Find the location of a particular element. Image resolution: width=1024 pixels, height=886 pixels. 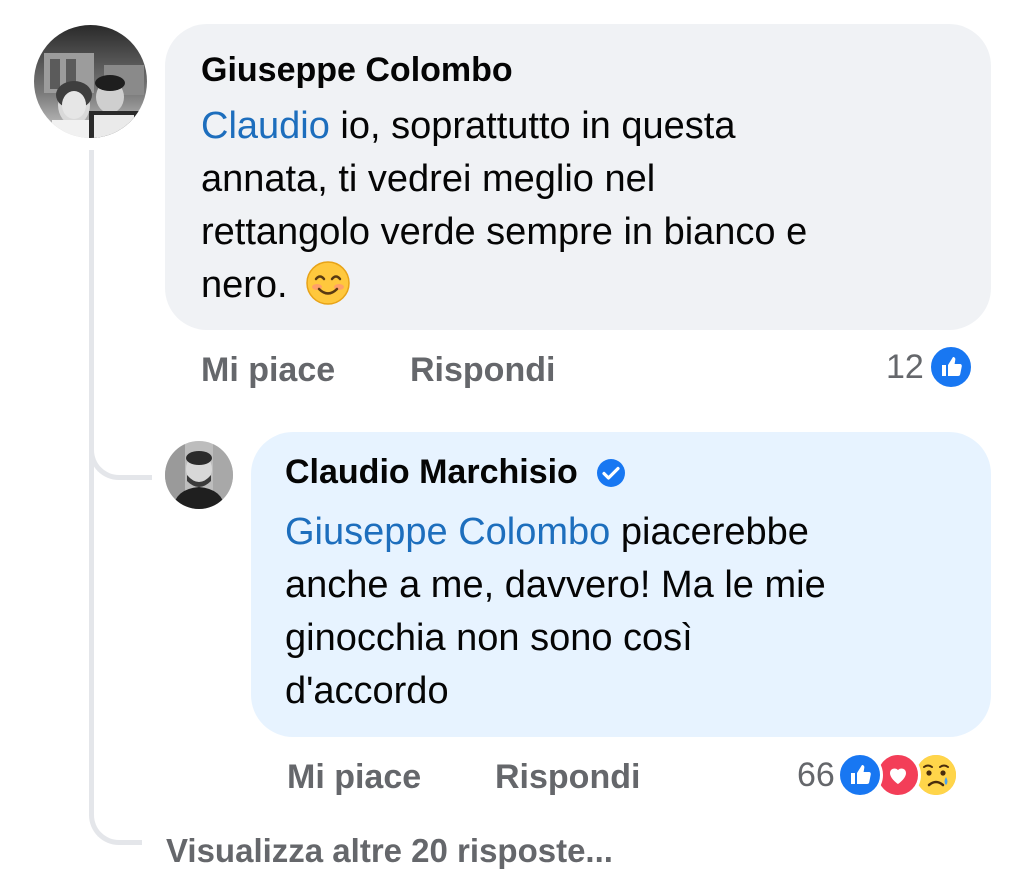

thread-line-branch is located at coordinates (120, 450).